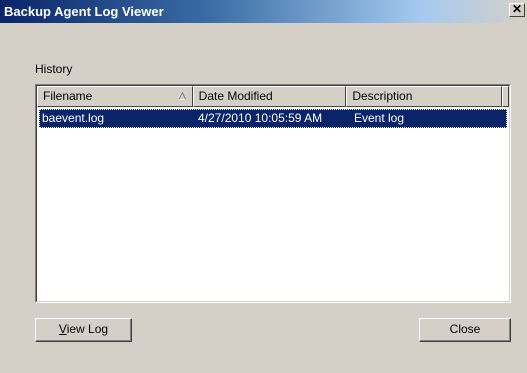  Describe the element at coordinates (465, 330) in the screenshot. I see `close-button: Close` at that location.